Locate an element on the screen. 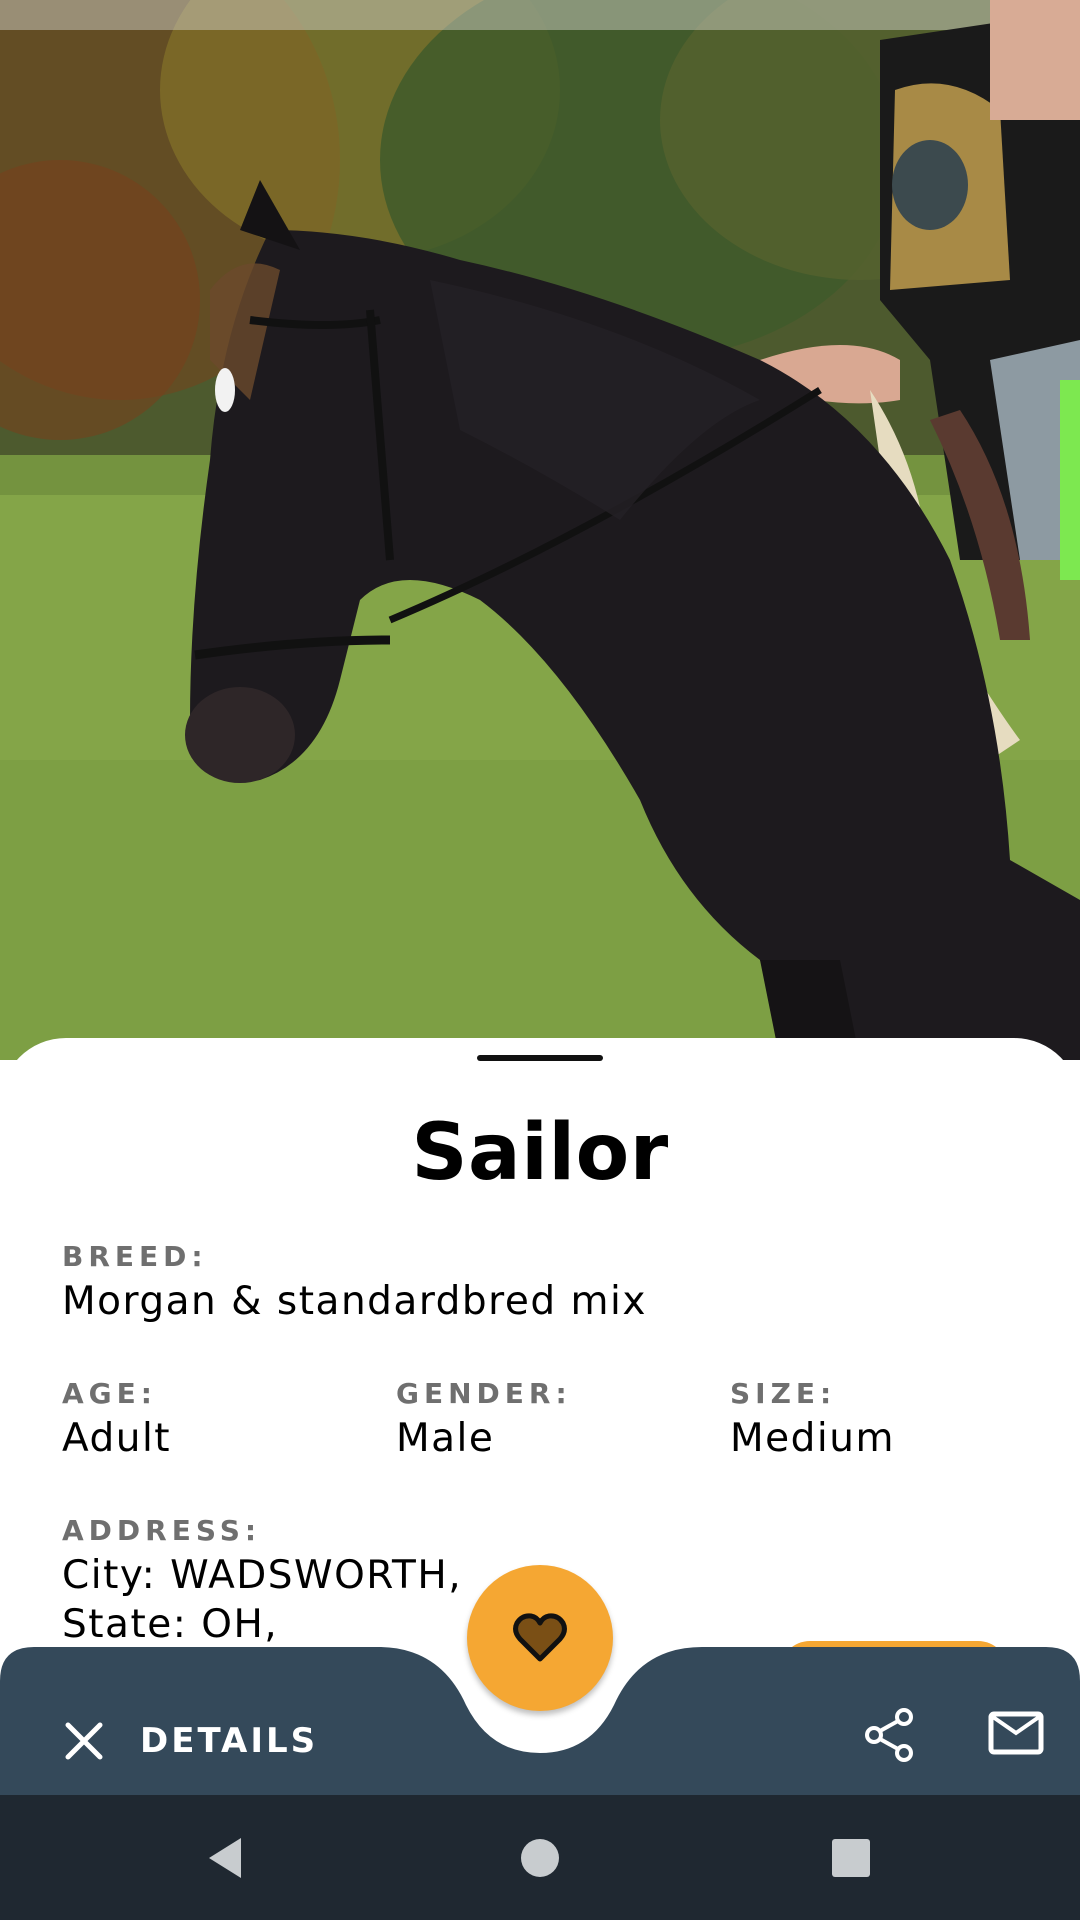  address-state: State: OH, is located at coordinates (170, 1624).